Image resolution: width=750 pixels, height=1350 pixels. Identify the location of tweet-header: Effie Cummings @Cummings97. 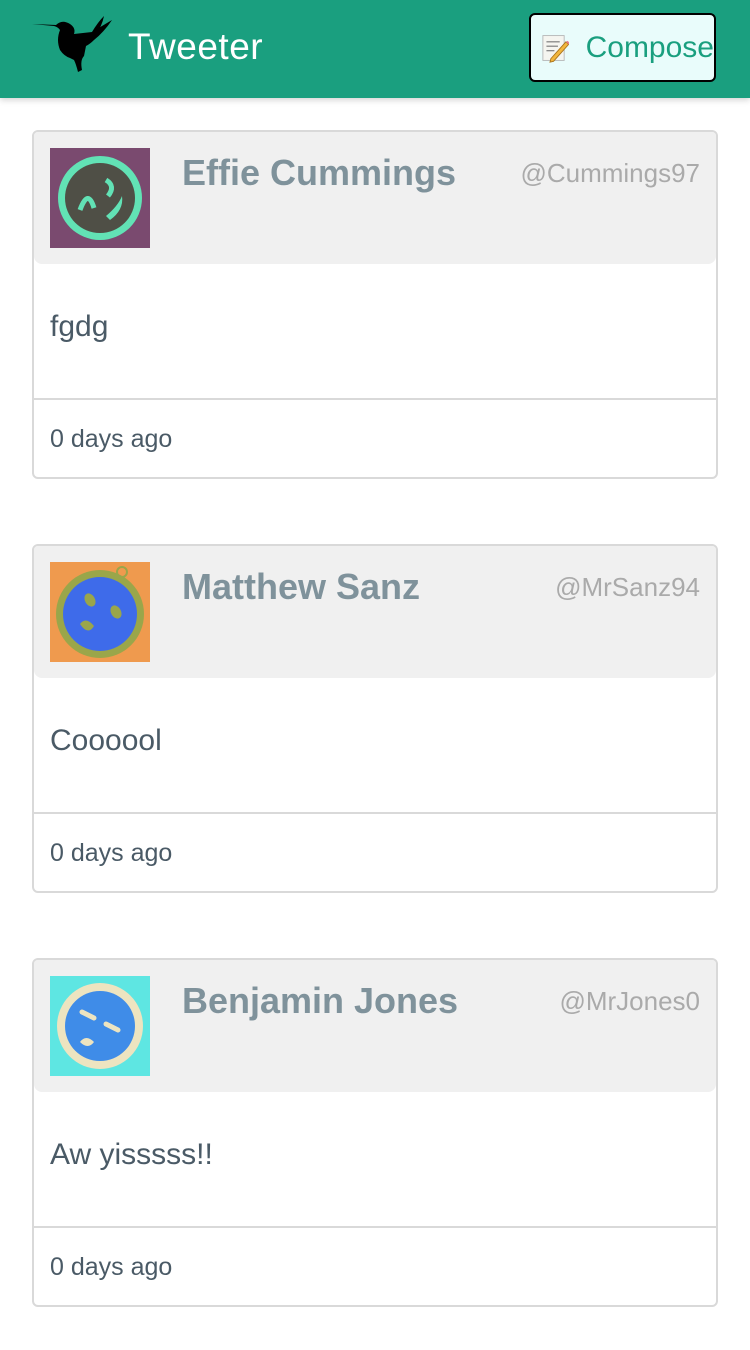
(375, 198).